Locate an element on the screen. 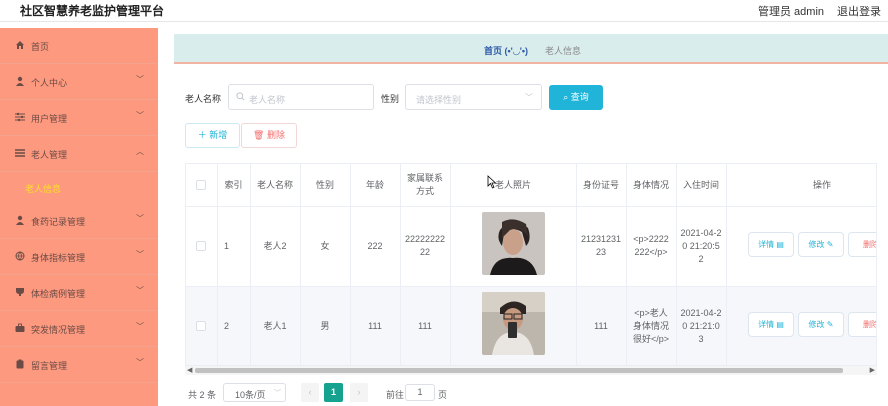 The width and height of the screenshot is (888, 406). cell-checkin: 2021-04-20 21:21:03 is located at coordinates (701, 326).